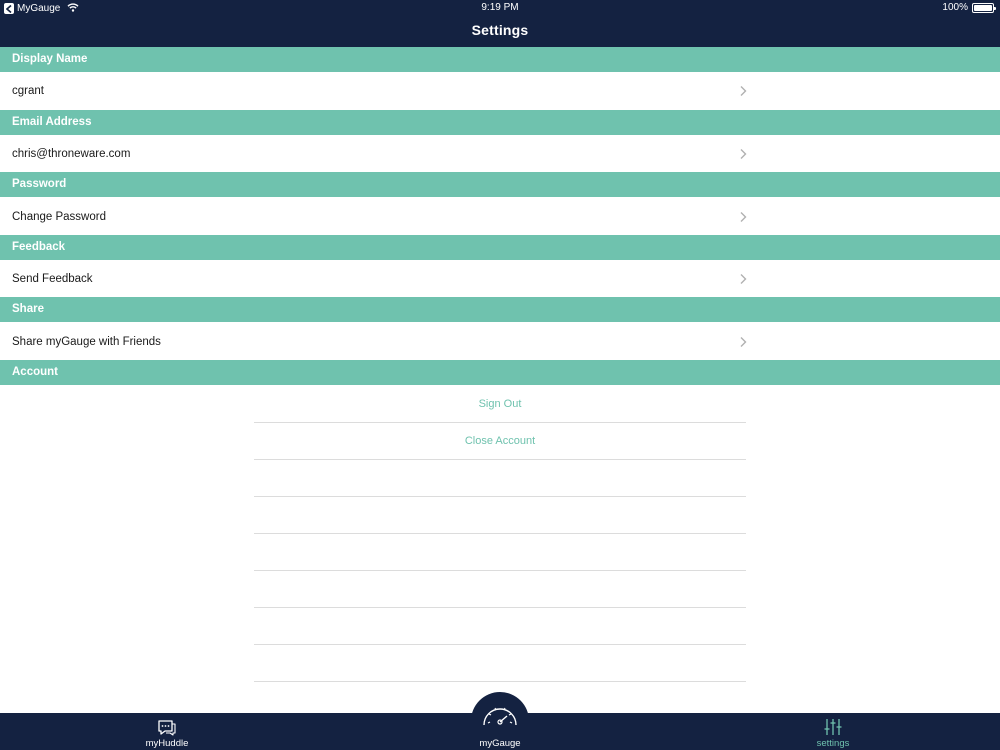 This screenshot has width=1000, height=750. Describe the element at coordinates (500, 342) in the screenshot. I see `row-share-with-friends: Share myGauge with Friends` at that location.